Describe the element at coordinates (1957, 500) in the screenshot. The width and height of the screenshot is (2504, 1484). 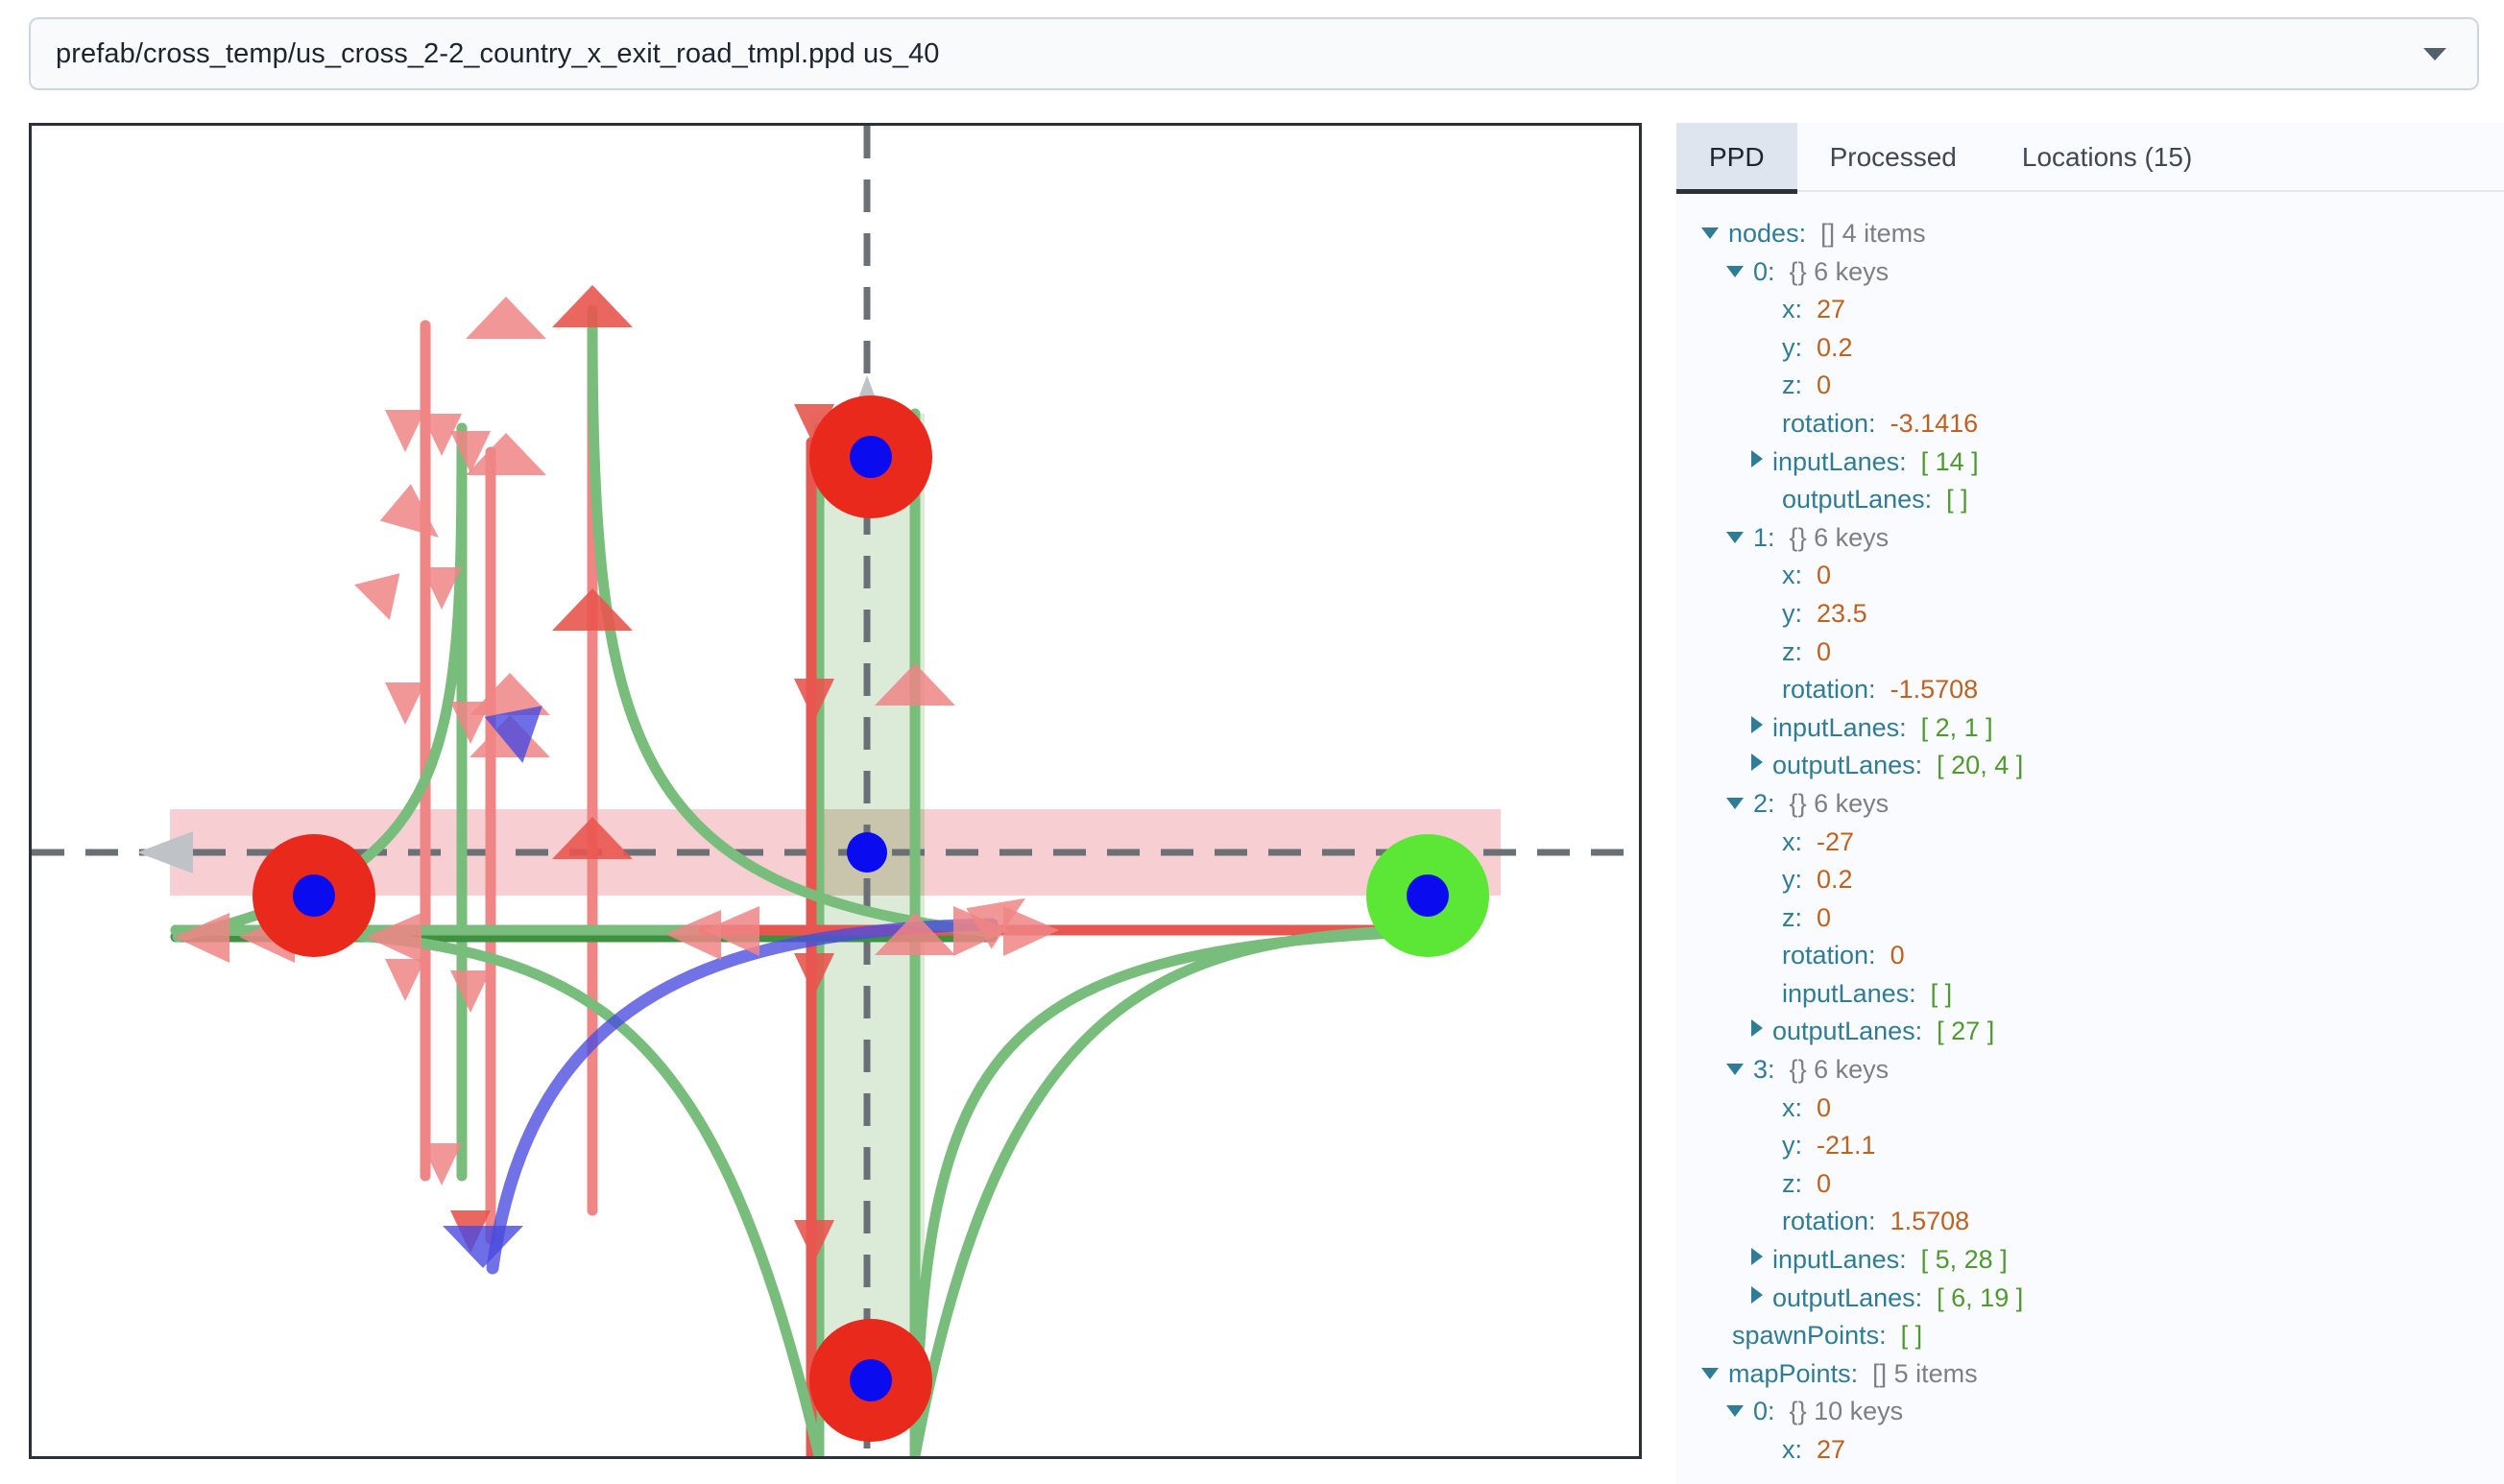
I see `tree-array-value: [ ]` at that location.